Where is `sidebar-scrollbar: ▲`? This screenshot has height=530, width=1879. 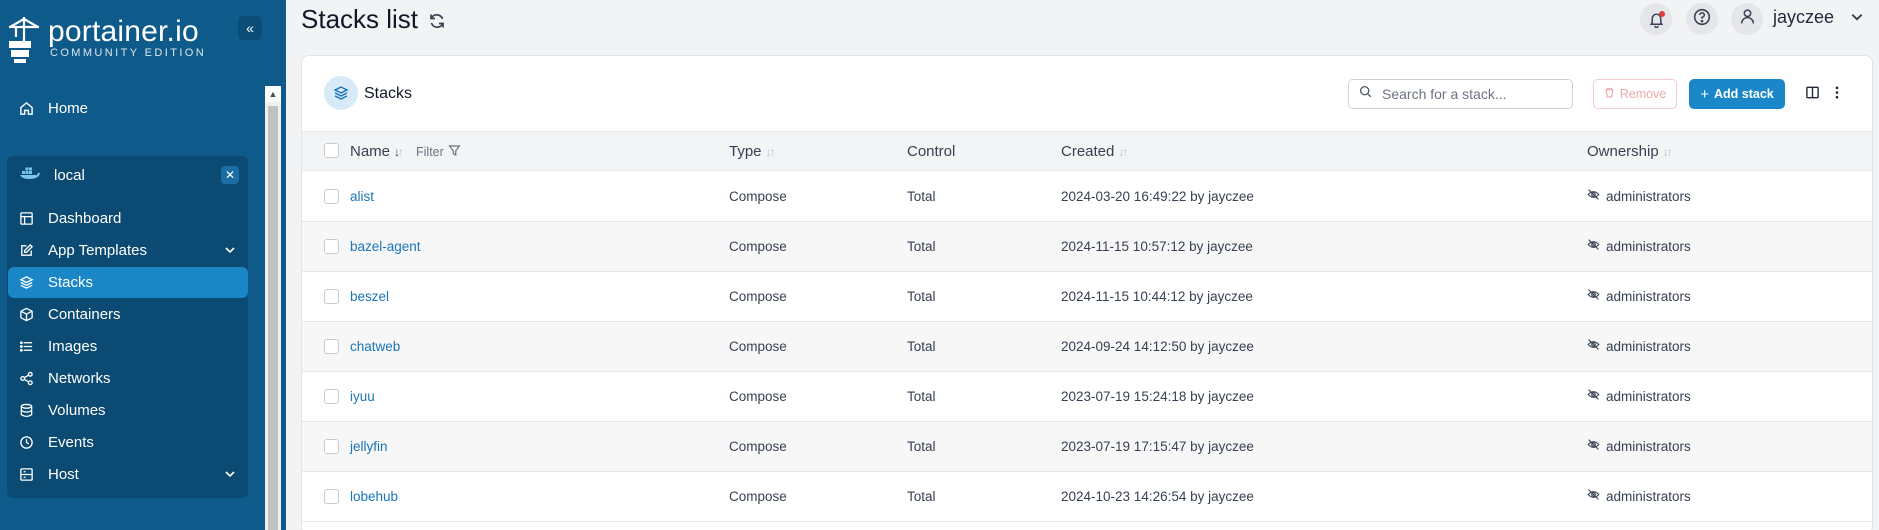 sidebar-scrollbar: ▲ is located at coordinates (273, 308).